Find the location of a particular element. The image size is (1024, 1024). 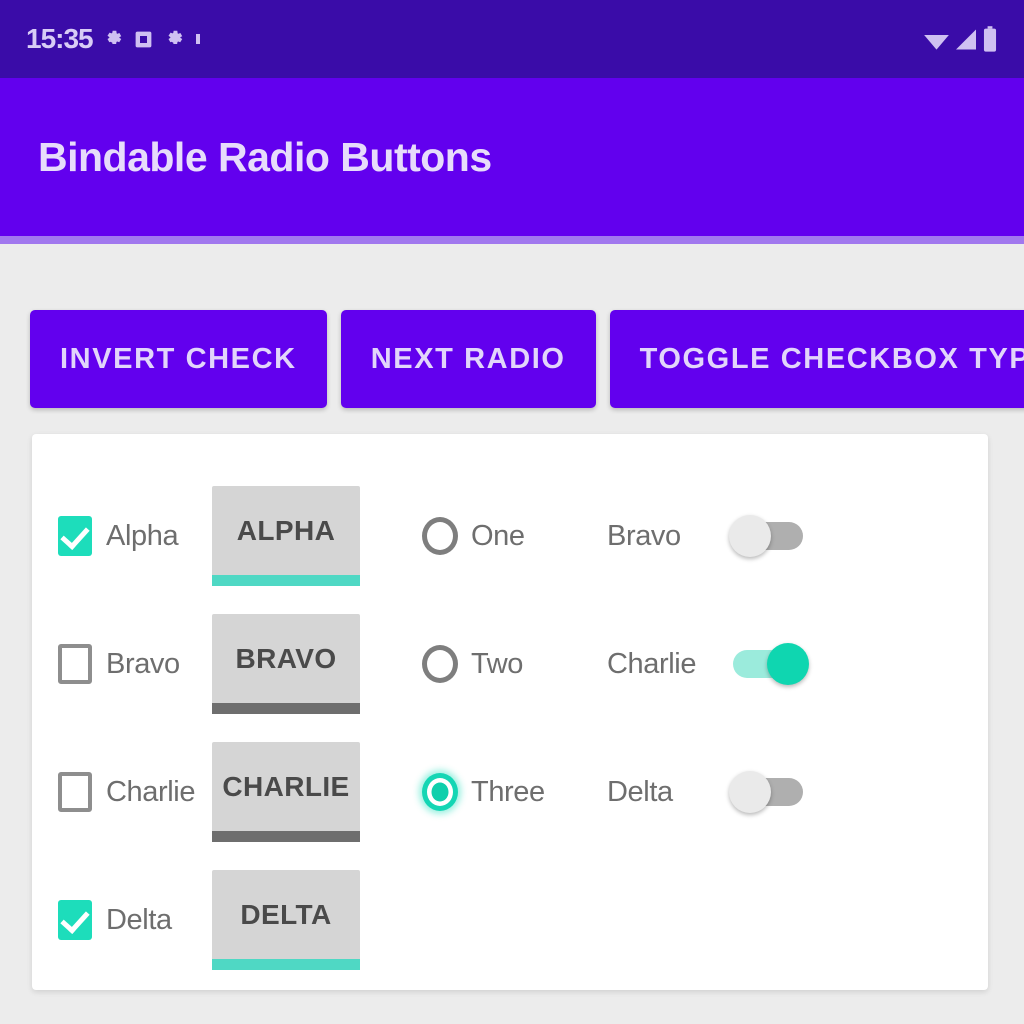

alpha-button-underline is located at coordinates (286, 580).